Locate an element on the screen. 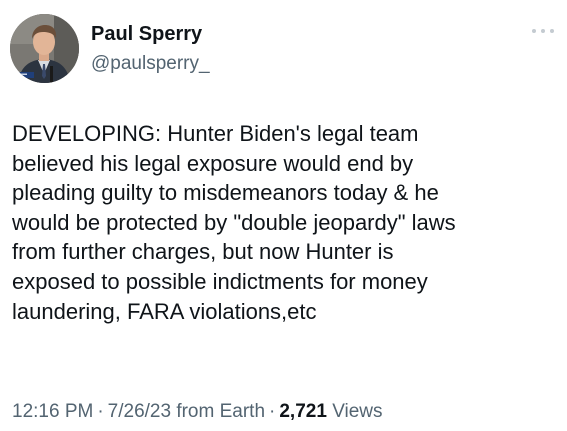  author-avatar is located at coordinates (44, 48).